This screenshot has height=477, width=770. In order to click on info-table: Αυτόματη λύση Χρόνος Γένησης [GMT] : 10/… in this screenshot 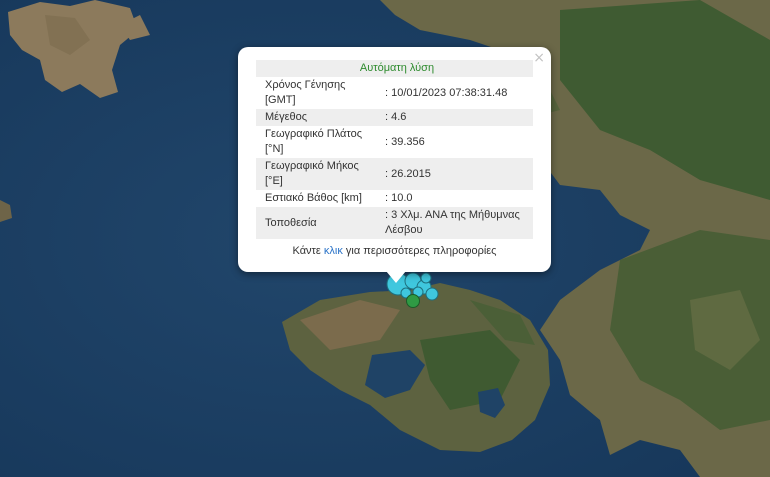, I will do `click(394, 149)`.